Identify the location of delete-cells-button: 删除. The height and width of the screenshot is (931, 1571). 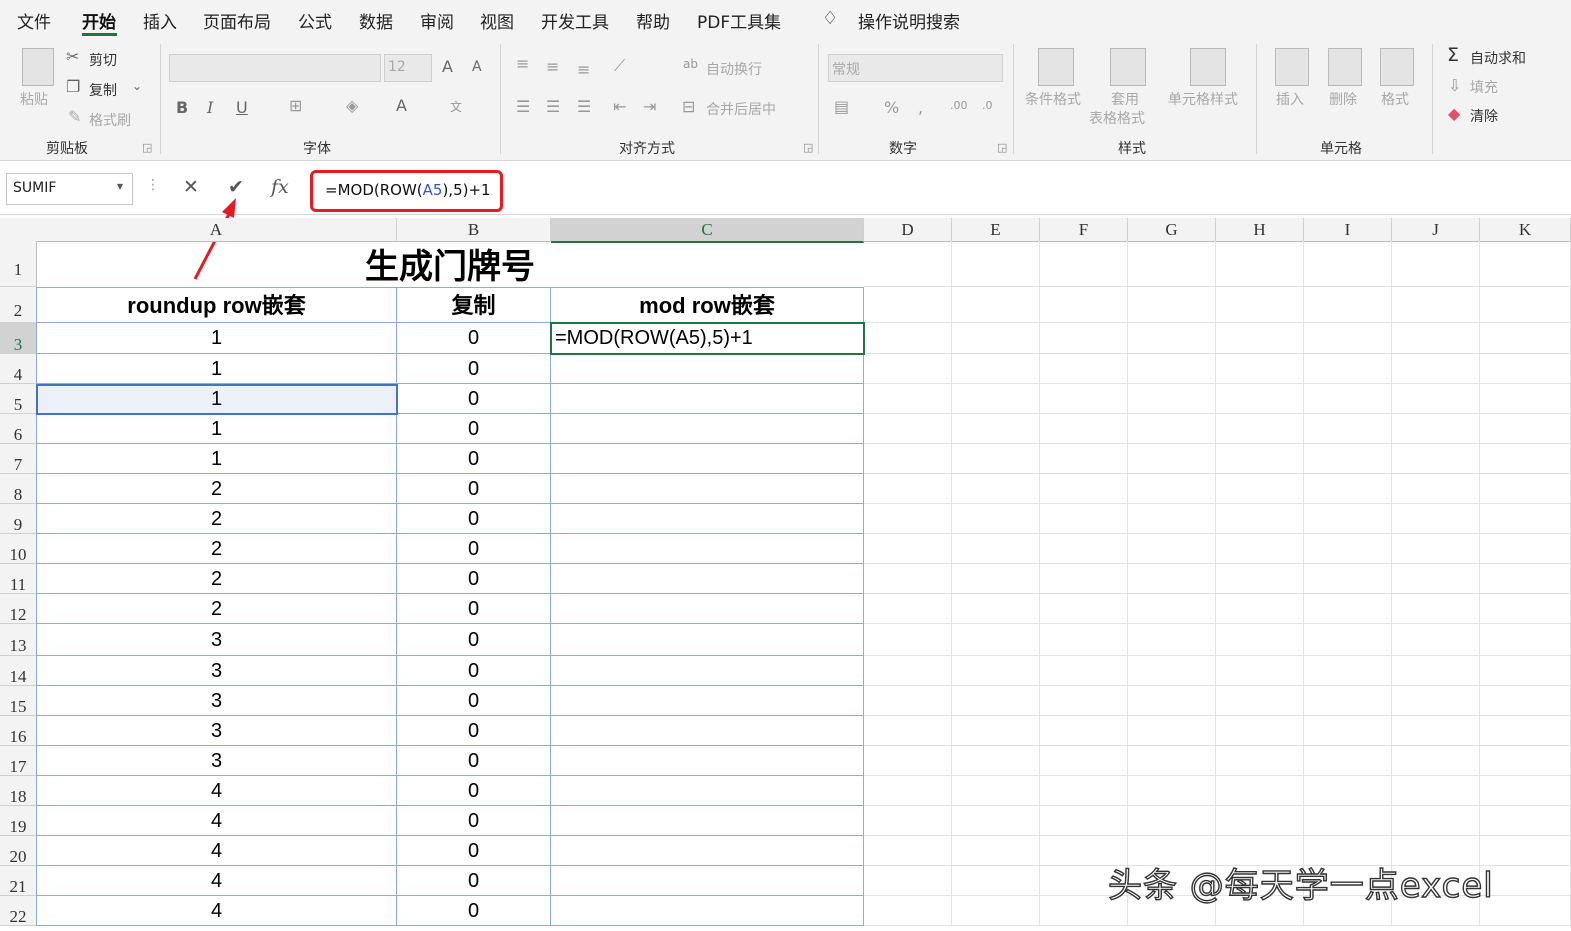
(1343, 99).